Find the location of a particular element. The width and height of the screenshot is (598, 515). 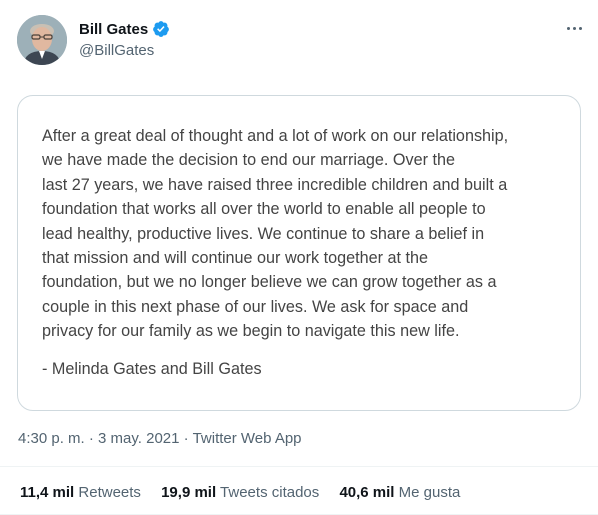

likes-label: Me gusta is located at coordinates (429, 492).